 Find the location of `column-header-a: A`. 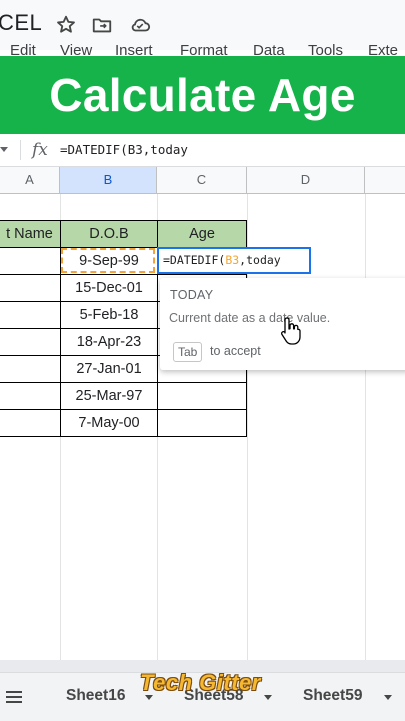

column-header-a: A is located at coordinates (30, 180).